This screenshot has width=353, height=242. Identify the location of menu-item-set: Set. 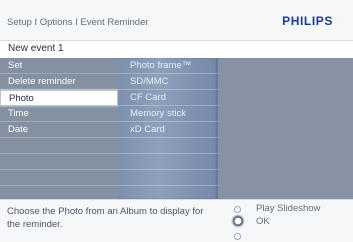
(59, 66).